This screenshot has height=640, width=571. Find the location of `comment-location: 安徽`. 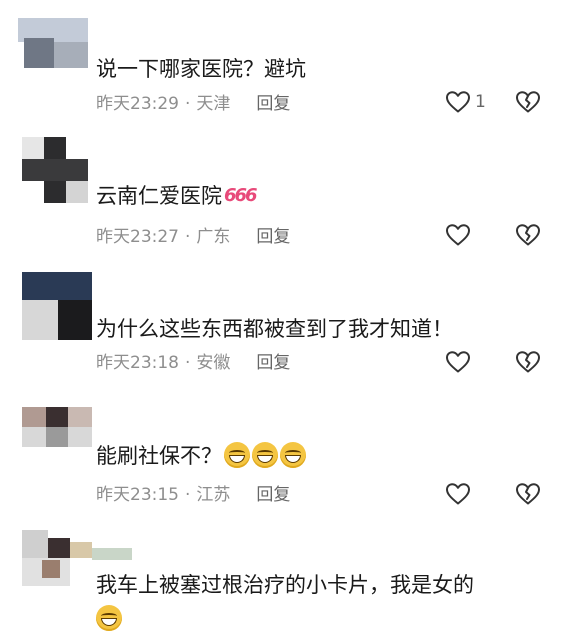

comment-location: 安徽 is located at coordinates (213, 363).